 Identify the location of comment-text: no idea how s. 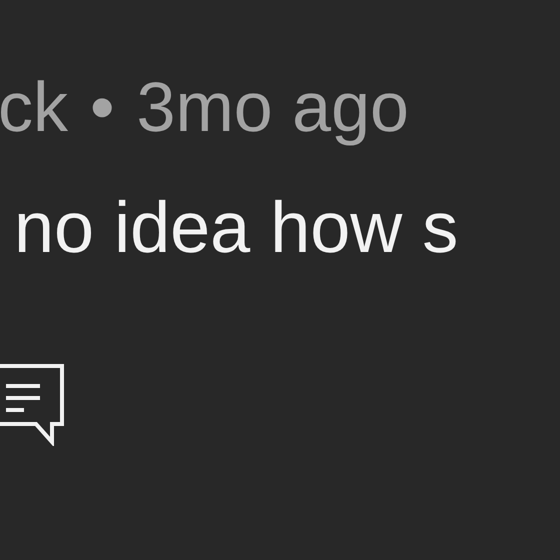
(236, 228).